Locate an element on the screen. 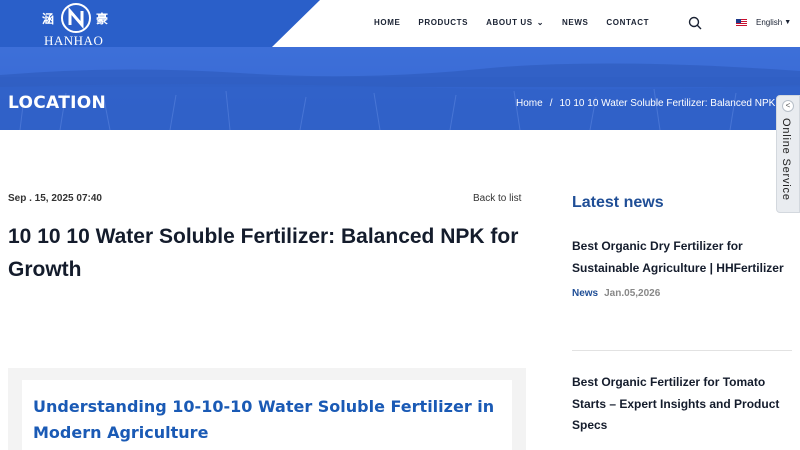 The height and width of the screenshot is (450, 800). logo: 涵 豪 HANHAO is located at coordinates (80, 25).